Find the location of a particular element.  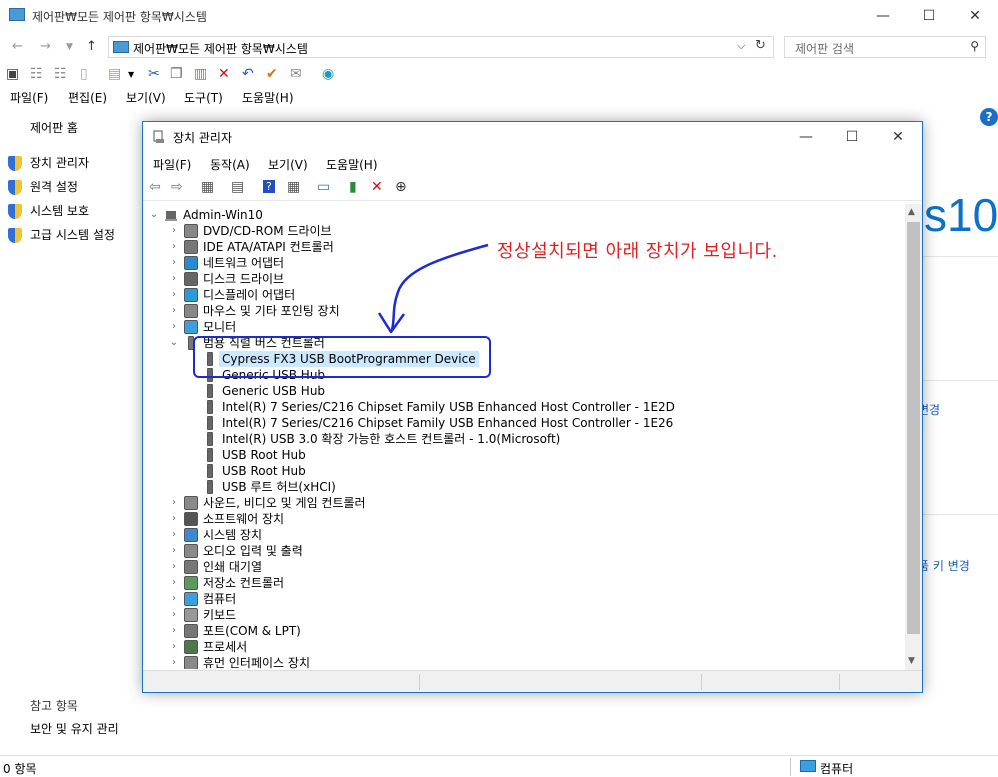

cp-menubar: 파일(F) 편집(E) 보기(V) 도구(T) 도움말(H) is located at coordinates (499, 98).